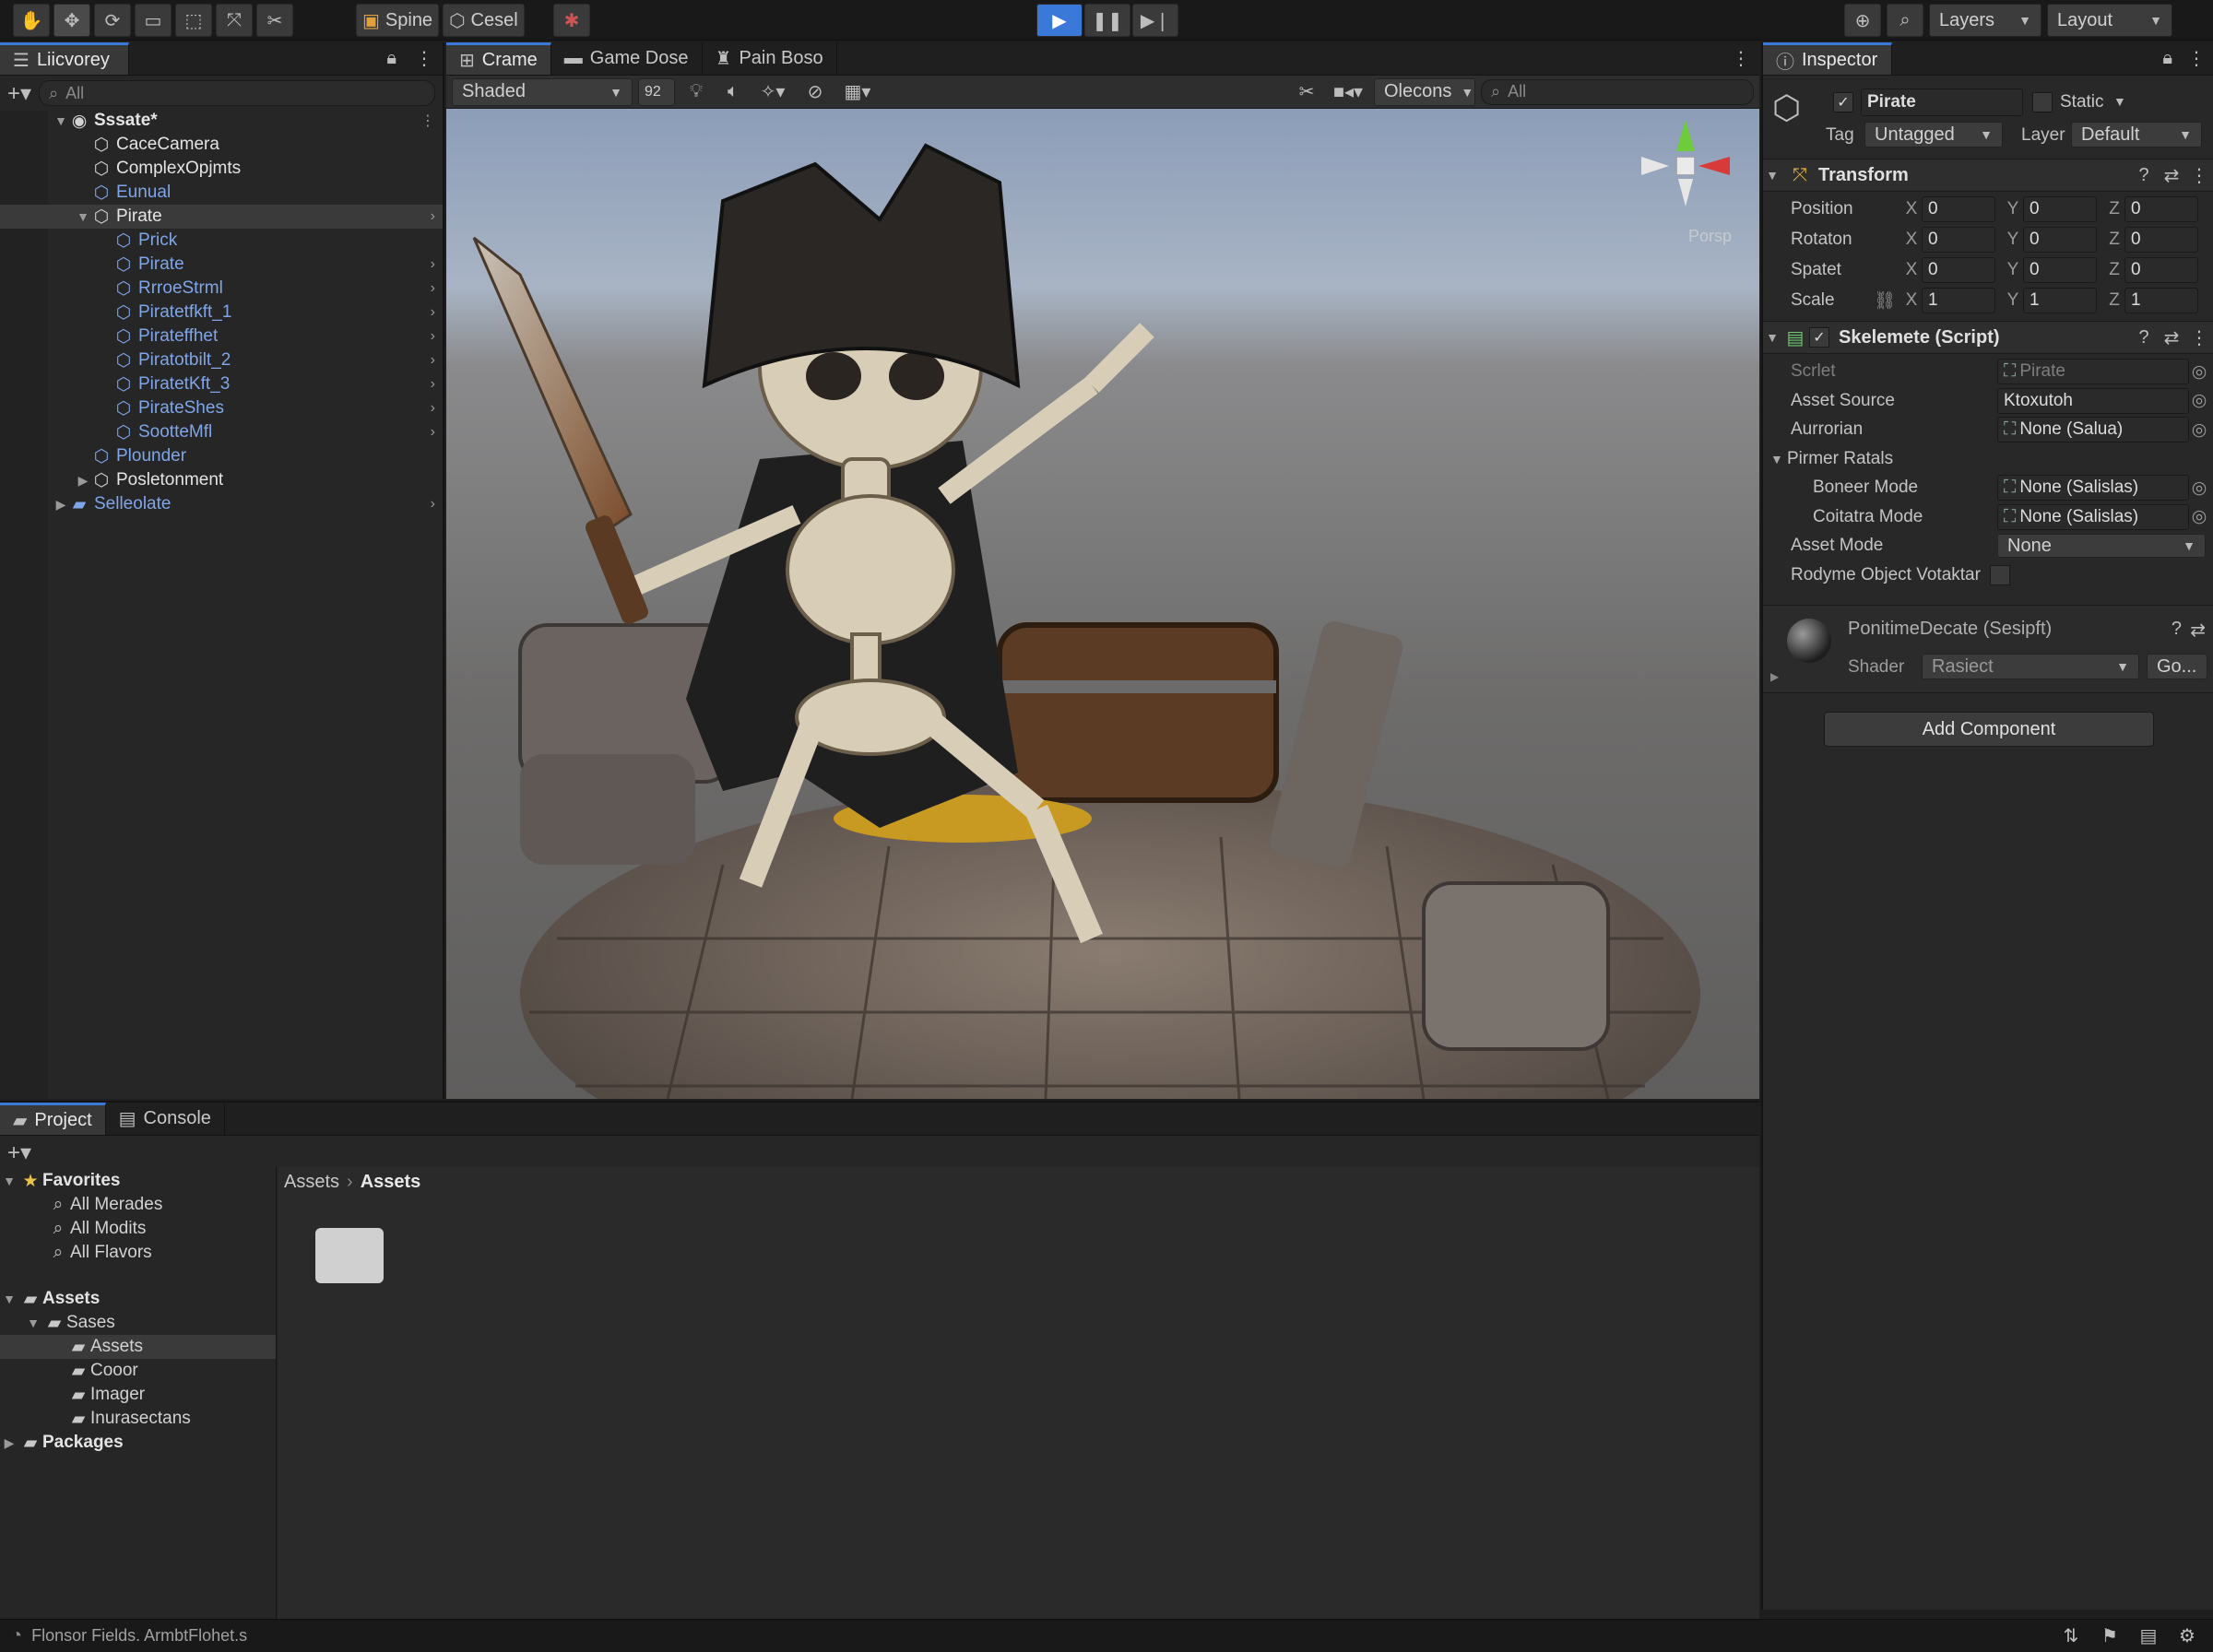 Image resolution: width=2213 pixels, height=1652 pixels. I want to click on rotate-tool-button: ⟳, so click(112, 20).